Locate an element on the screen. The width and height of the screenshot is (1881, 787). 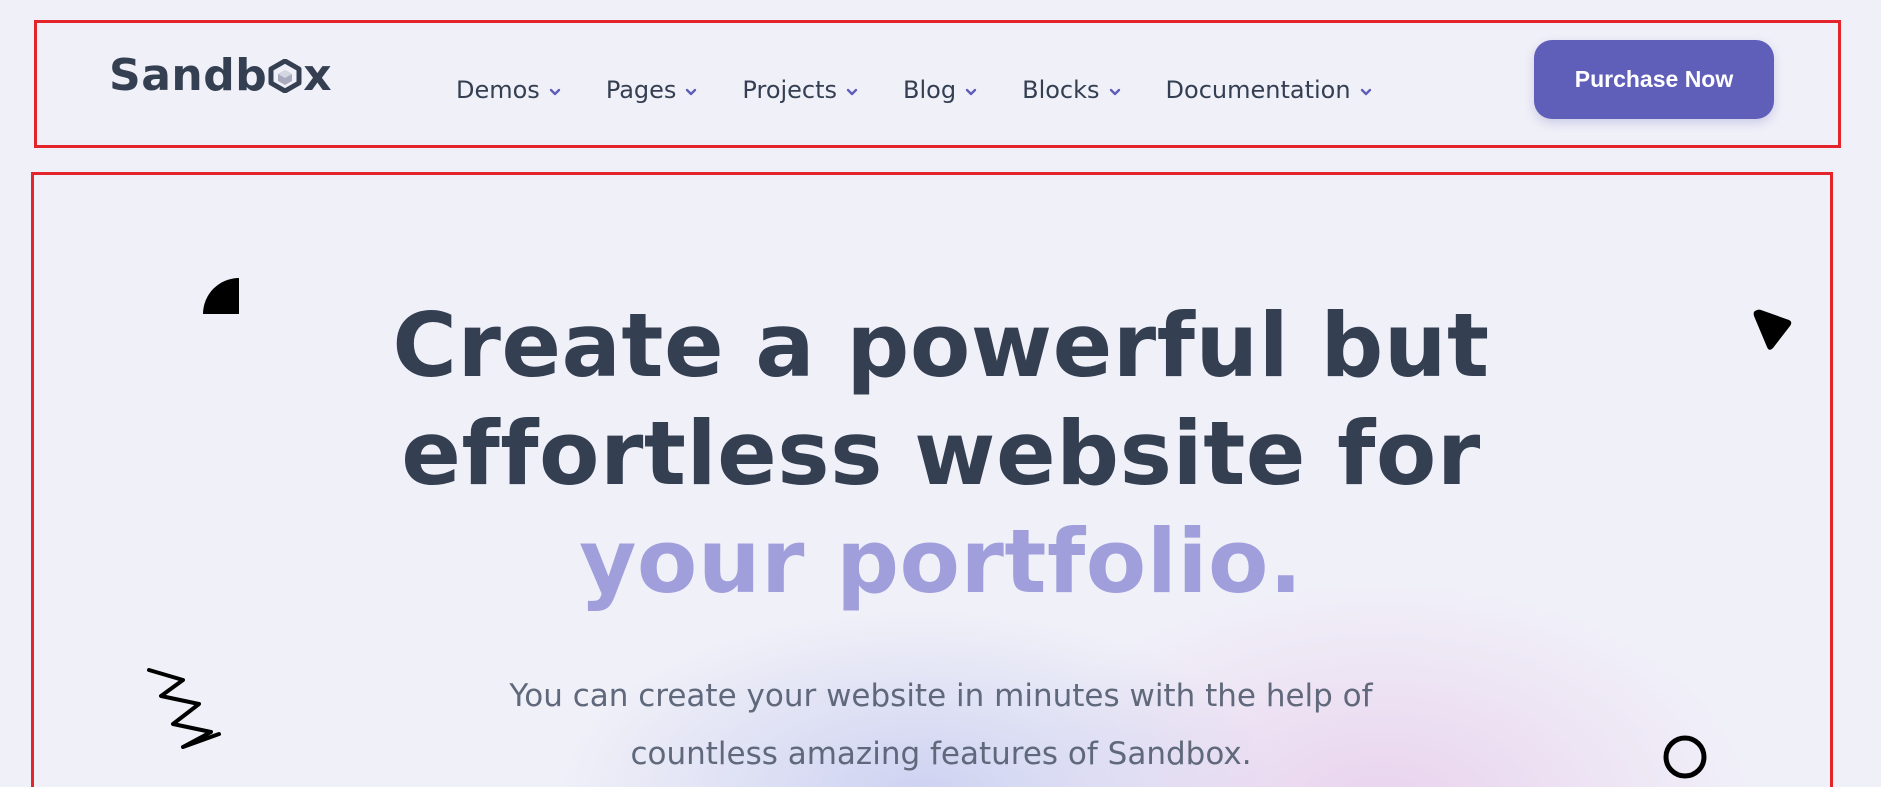
hero-title-line-1: Create a powerful but is located at coordinates (941, 345).